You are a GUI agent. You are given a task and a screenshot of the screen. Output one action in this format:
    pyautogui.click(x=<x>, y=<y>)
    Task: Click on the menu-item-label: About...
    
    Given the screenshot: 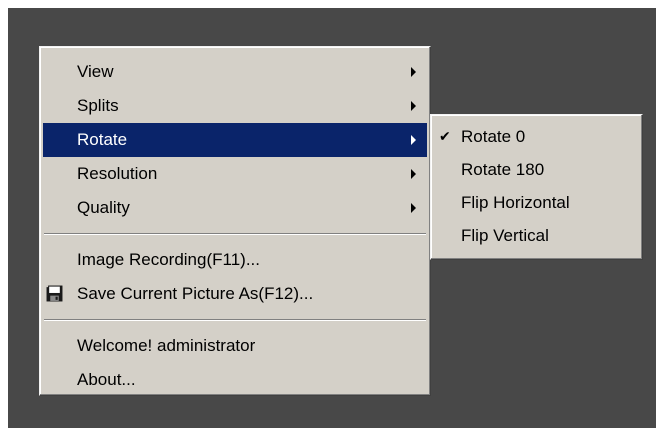 What is the action you would take?
    pyautogui.click(x=106, y=379)
    